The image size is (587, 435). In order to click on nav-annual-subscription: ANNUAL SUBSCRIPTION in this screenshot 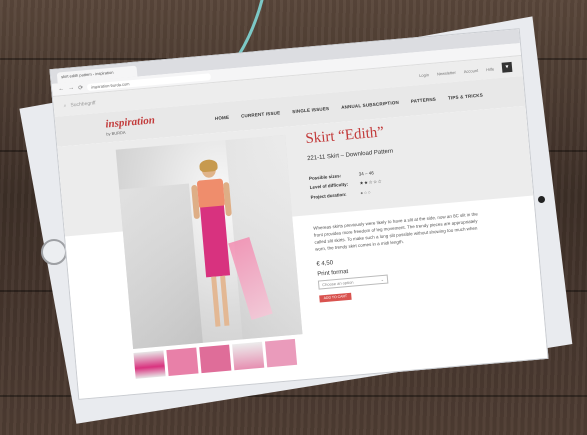, I will do `click(370, 104)`.